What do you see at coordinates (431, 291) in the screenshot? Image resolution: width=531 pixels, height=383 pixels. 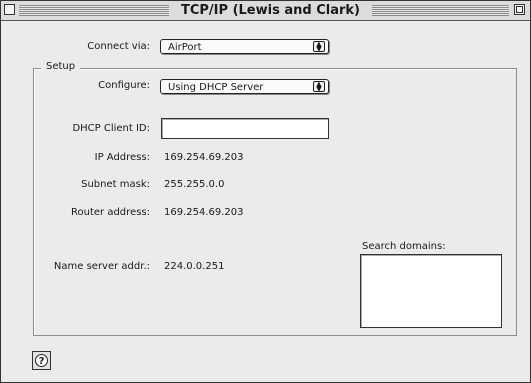 I see `search-domains-field` at bounding box center [431, 291].